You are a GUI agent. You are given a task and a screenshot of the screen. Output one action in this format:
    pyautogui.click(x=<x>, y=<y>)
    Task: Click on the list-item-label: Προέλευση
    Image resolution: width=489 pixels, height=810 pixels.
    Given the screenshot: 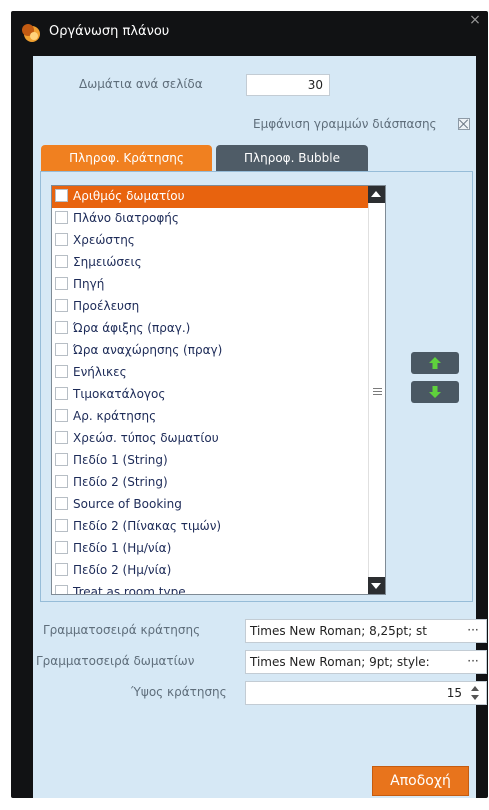 What is the action you would take?
    pyautogui.click(x=106, y=306)
    